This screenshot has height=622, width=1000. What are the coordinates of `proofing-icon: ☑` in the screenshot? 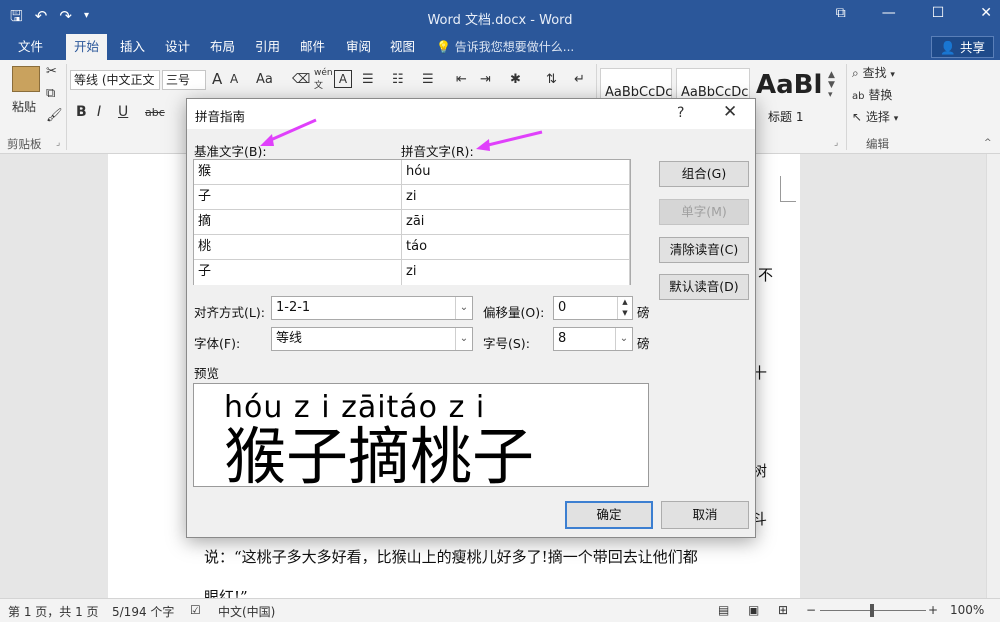 It's located at (195, 610).